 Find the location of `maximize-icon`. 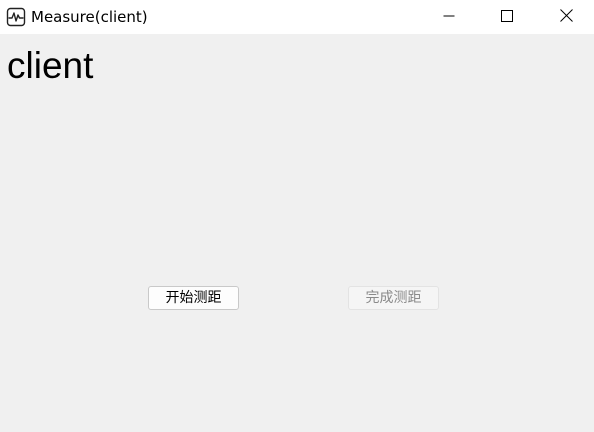

maximize-icon is located at coordinates (507, 16).